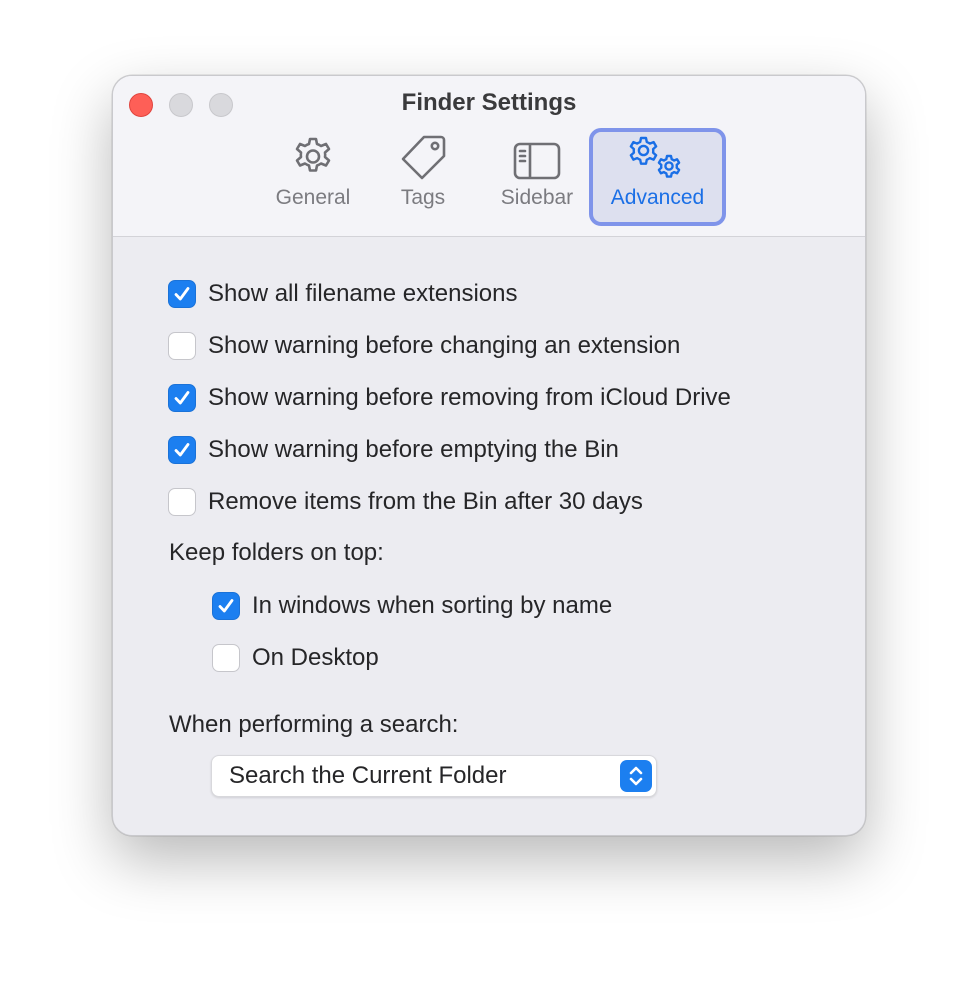 The height and width of the screenshot is (984, 978). What do you see at coordinates (363, 293) in the screenshot?
I see `option-label: Show all filename extensions` at bounding box center [363, 293].